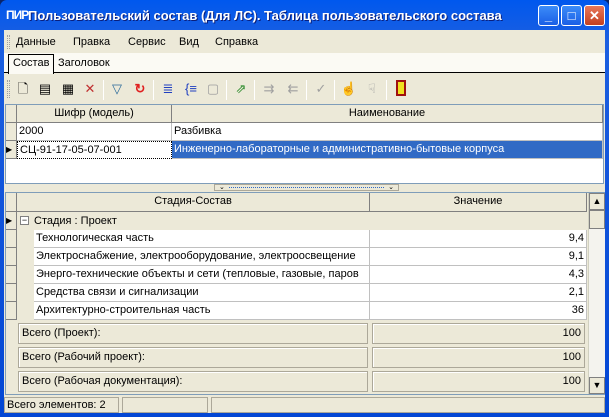 This screenshot has height=417, width=609. What do you see at coordinates (193, 202) in the screenshot?
I see `column-header-stage: Стадия-Состав` at bounding box center [193, 202].